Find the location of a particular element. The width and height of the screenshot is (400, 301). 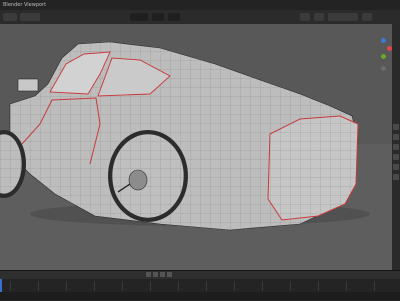

status-bar is located at coordinates (200, 296).